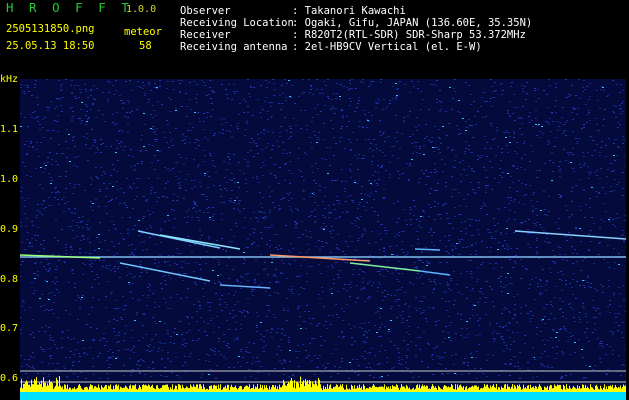 The image size is (629, 400). I want to click on info-label-receiver: Receiver, so click(205, 35).